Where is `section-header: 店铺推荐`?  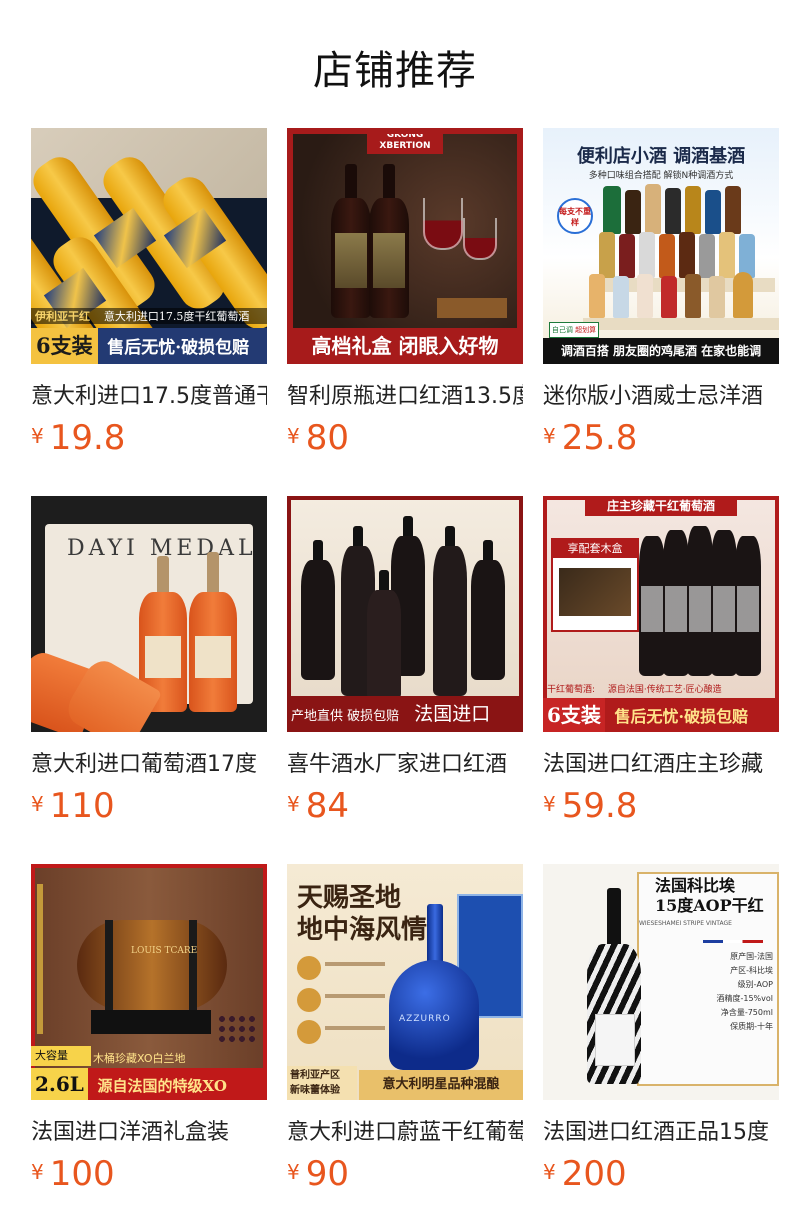 section-header: 店铺推荐 is located at coordinates (395, 64).